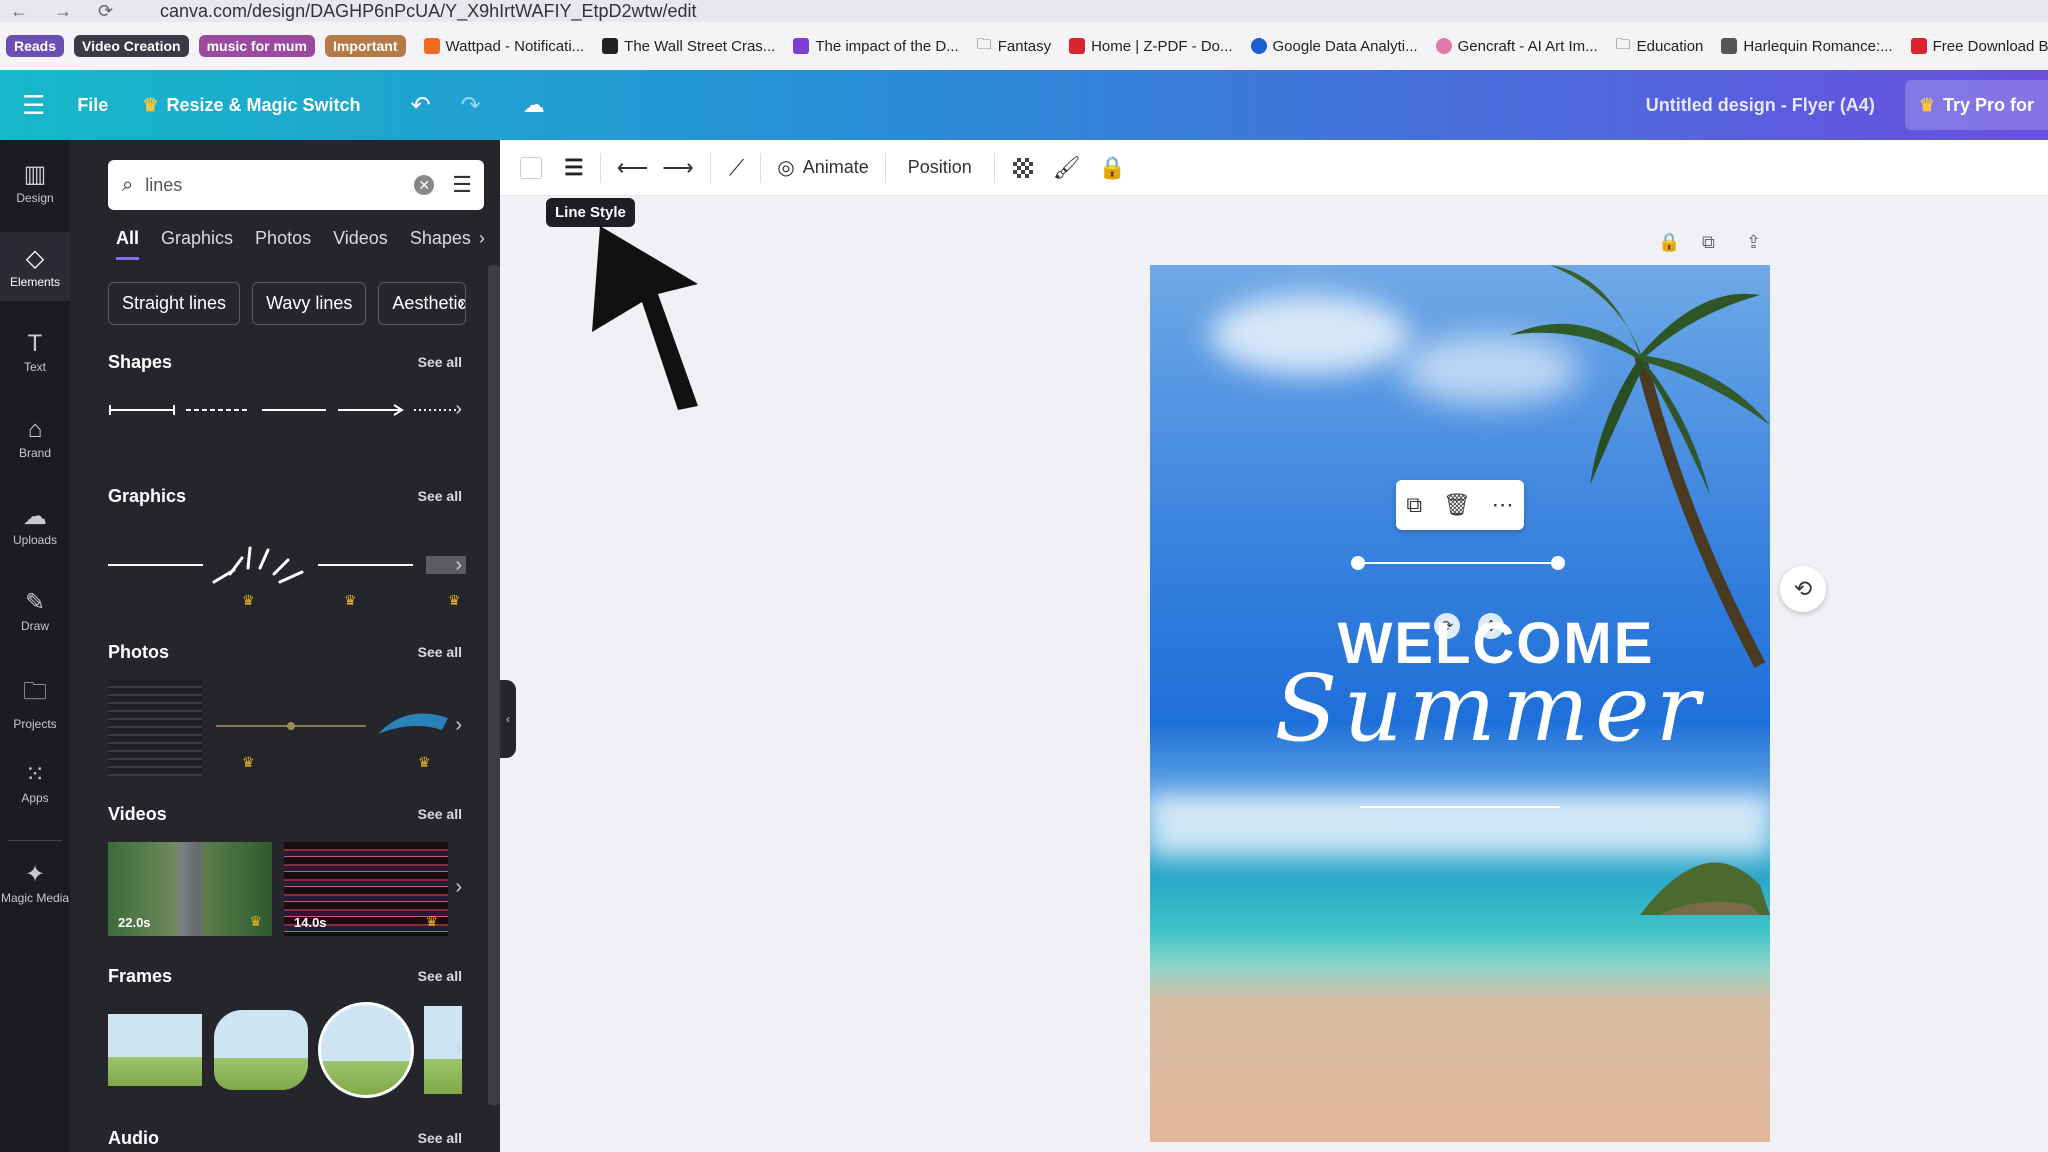  I want to click on tab-videos: Videos, so click(360, 244).